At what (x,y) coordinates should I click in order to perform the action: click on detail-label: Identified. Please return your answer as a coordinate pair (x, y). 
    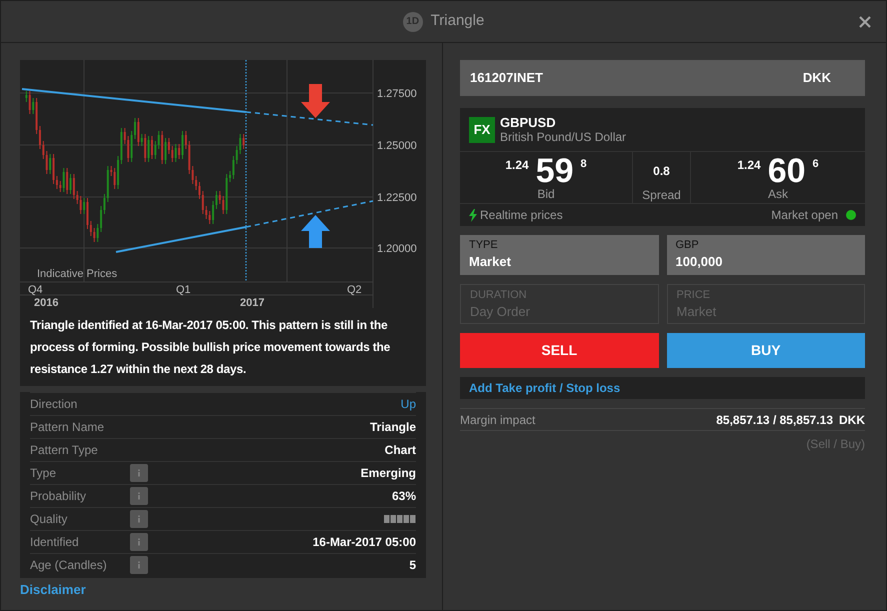
    Looking at the image, I should click on (55, 542).